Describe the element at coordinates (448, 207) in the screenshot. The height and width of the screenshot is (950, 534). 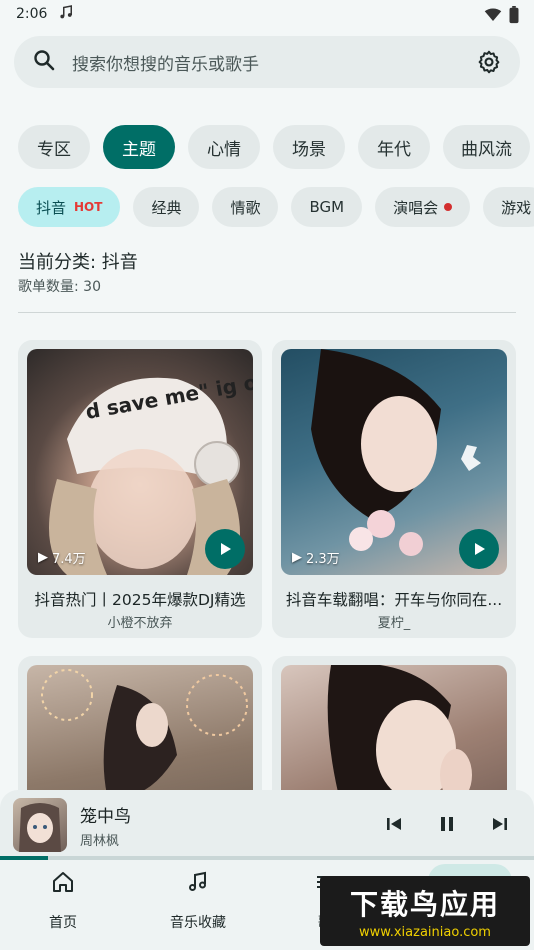
I see `new-dot` at that location.